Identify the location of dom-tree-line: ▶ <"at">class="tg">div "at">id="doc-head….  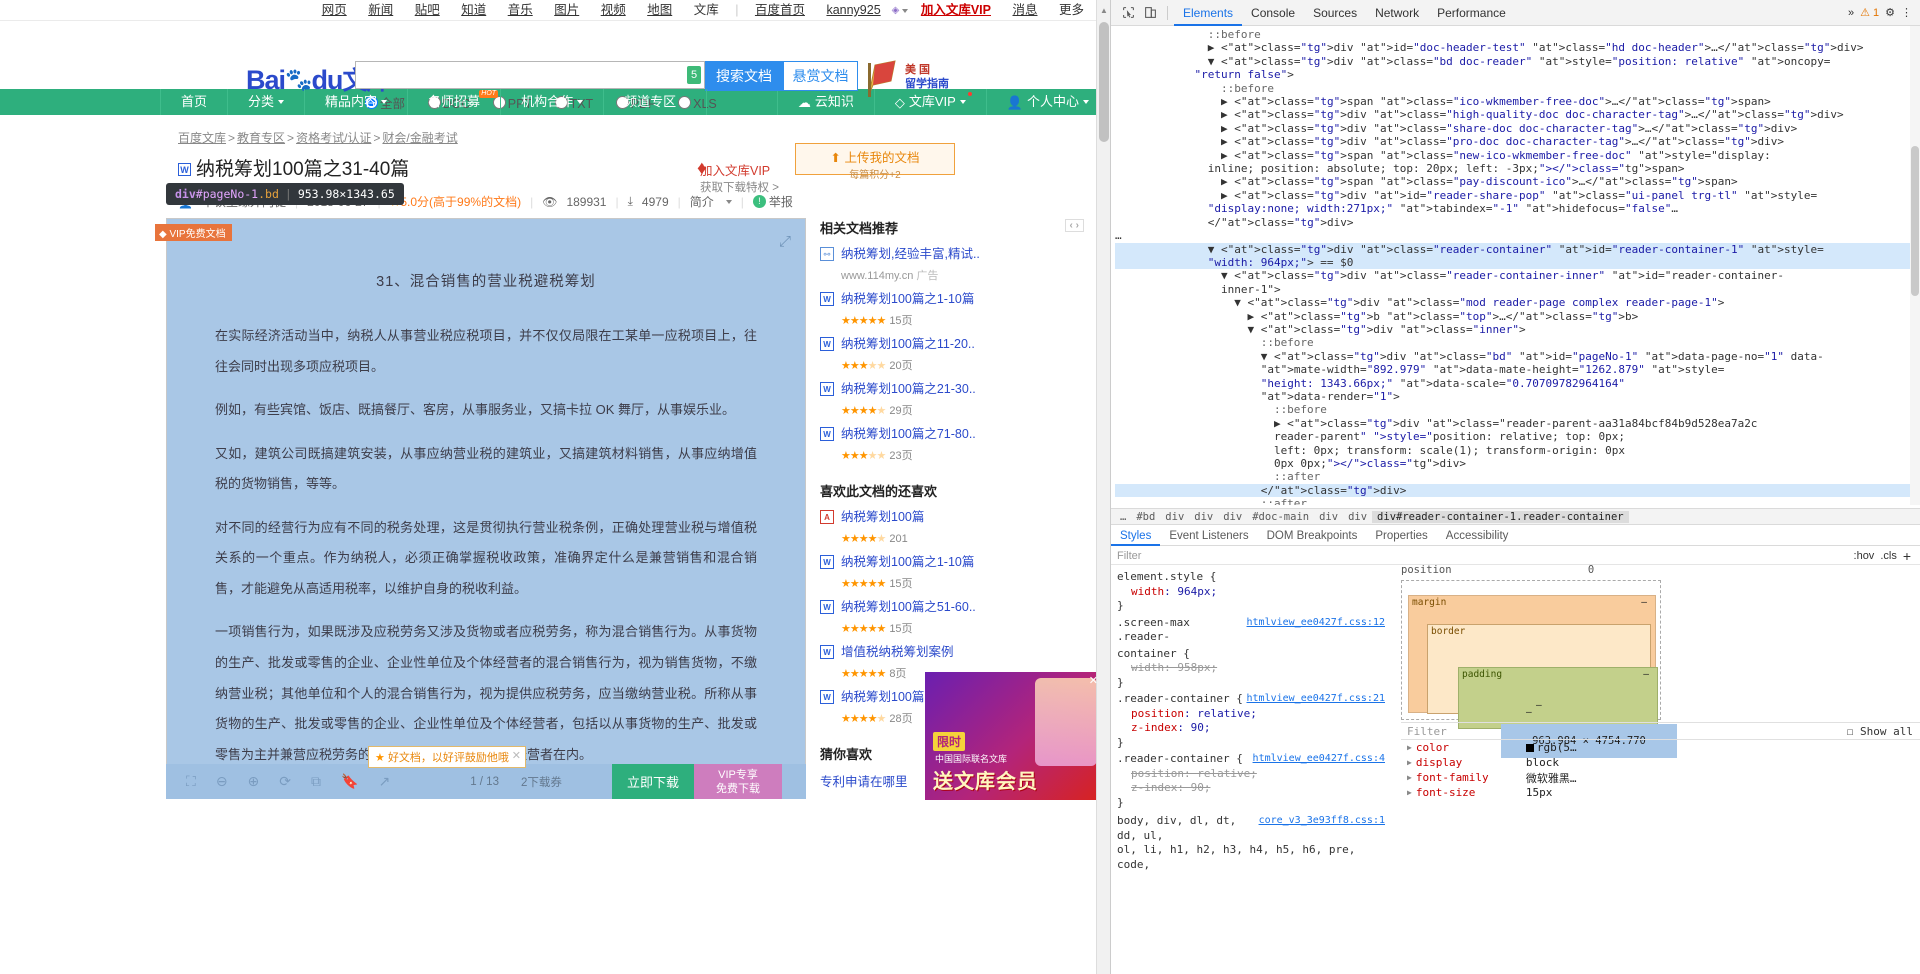
(1517, 47).